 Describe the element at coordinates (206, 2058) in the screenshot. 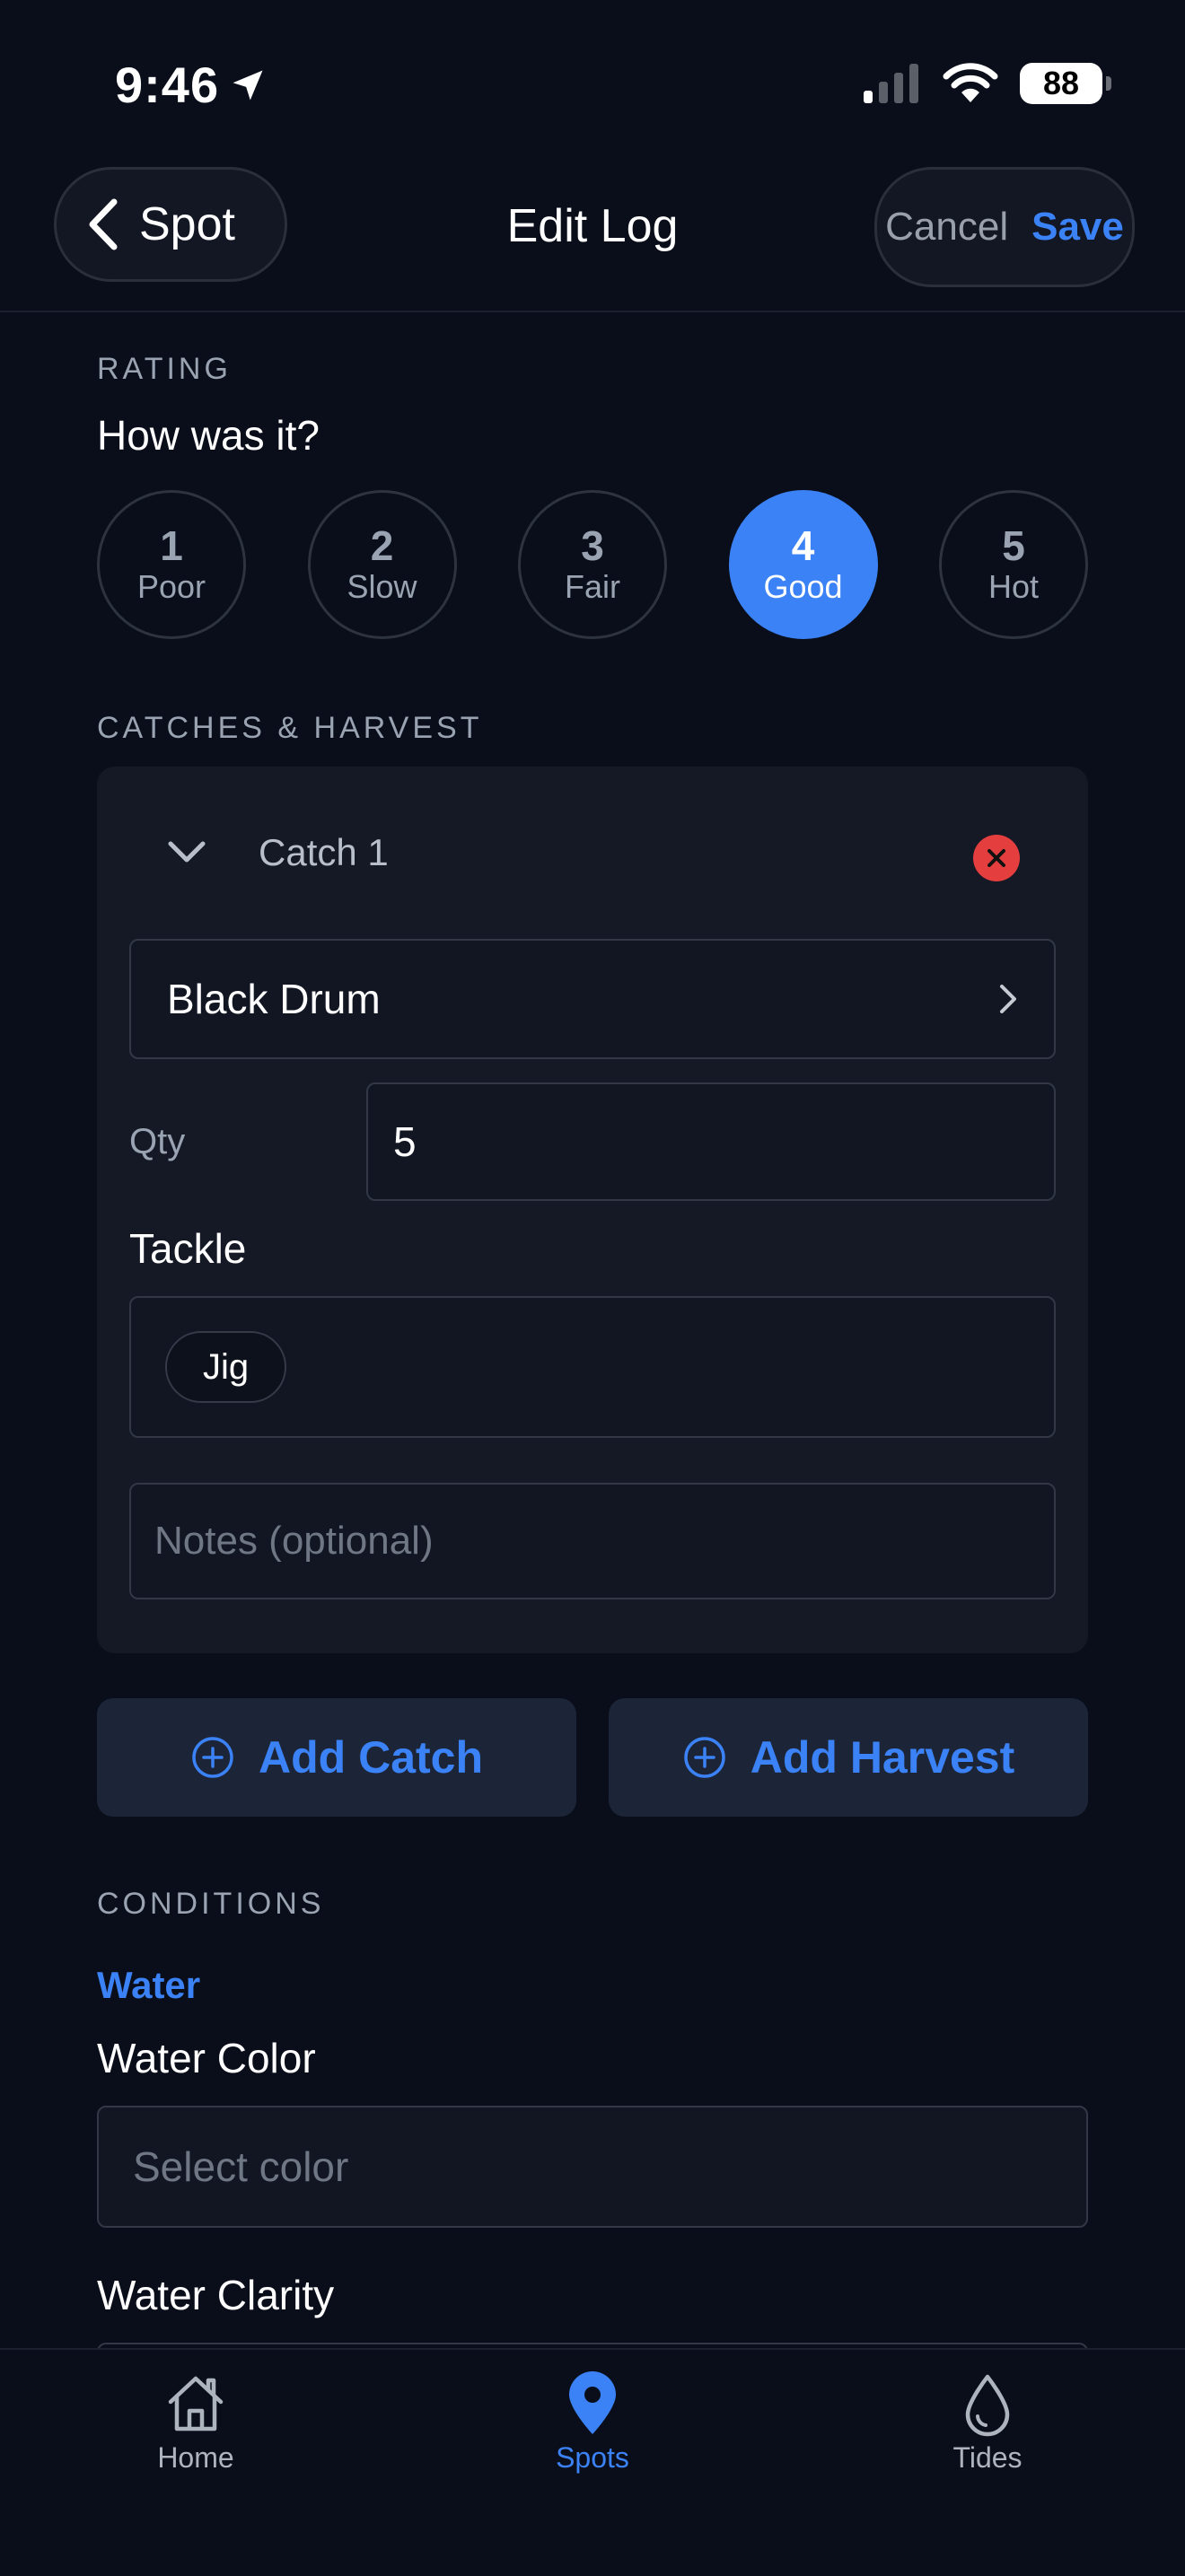

I see `water-color-label: Water Color` at that location.